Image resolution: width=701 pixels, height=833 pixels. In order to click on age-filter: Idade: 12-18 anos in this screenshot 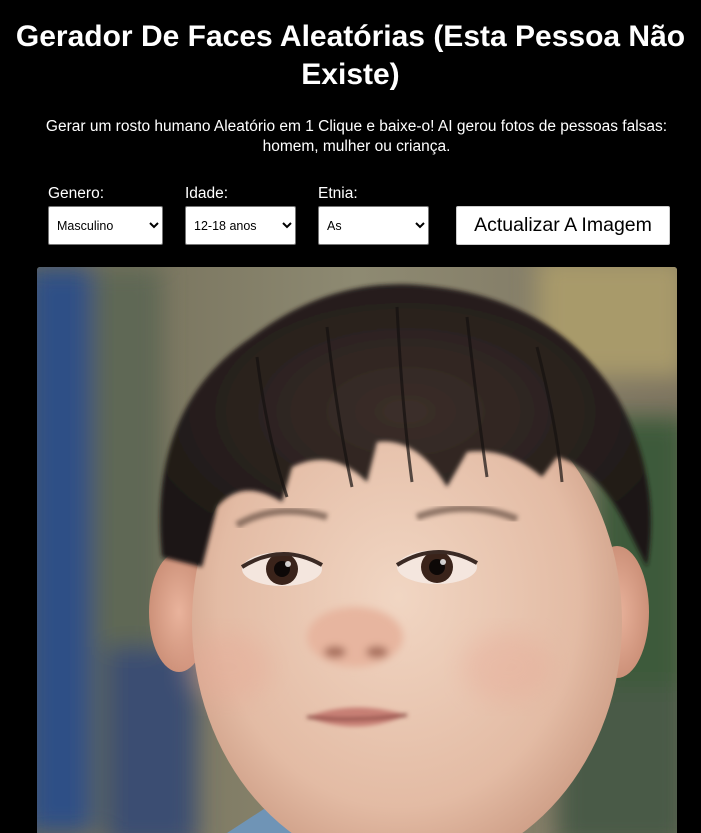, I will do `click(240, 215)`.